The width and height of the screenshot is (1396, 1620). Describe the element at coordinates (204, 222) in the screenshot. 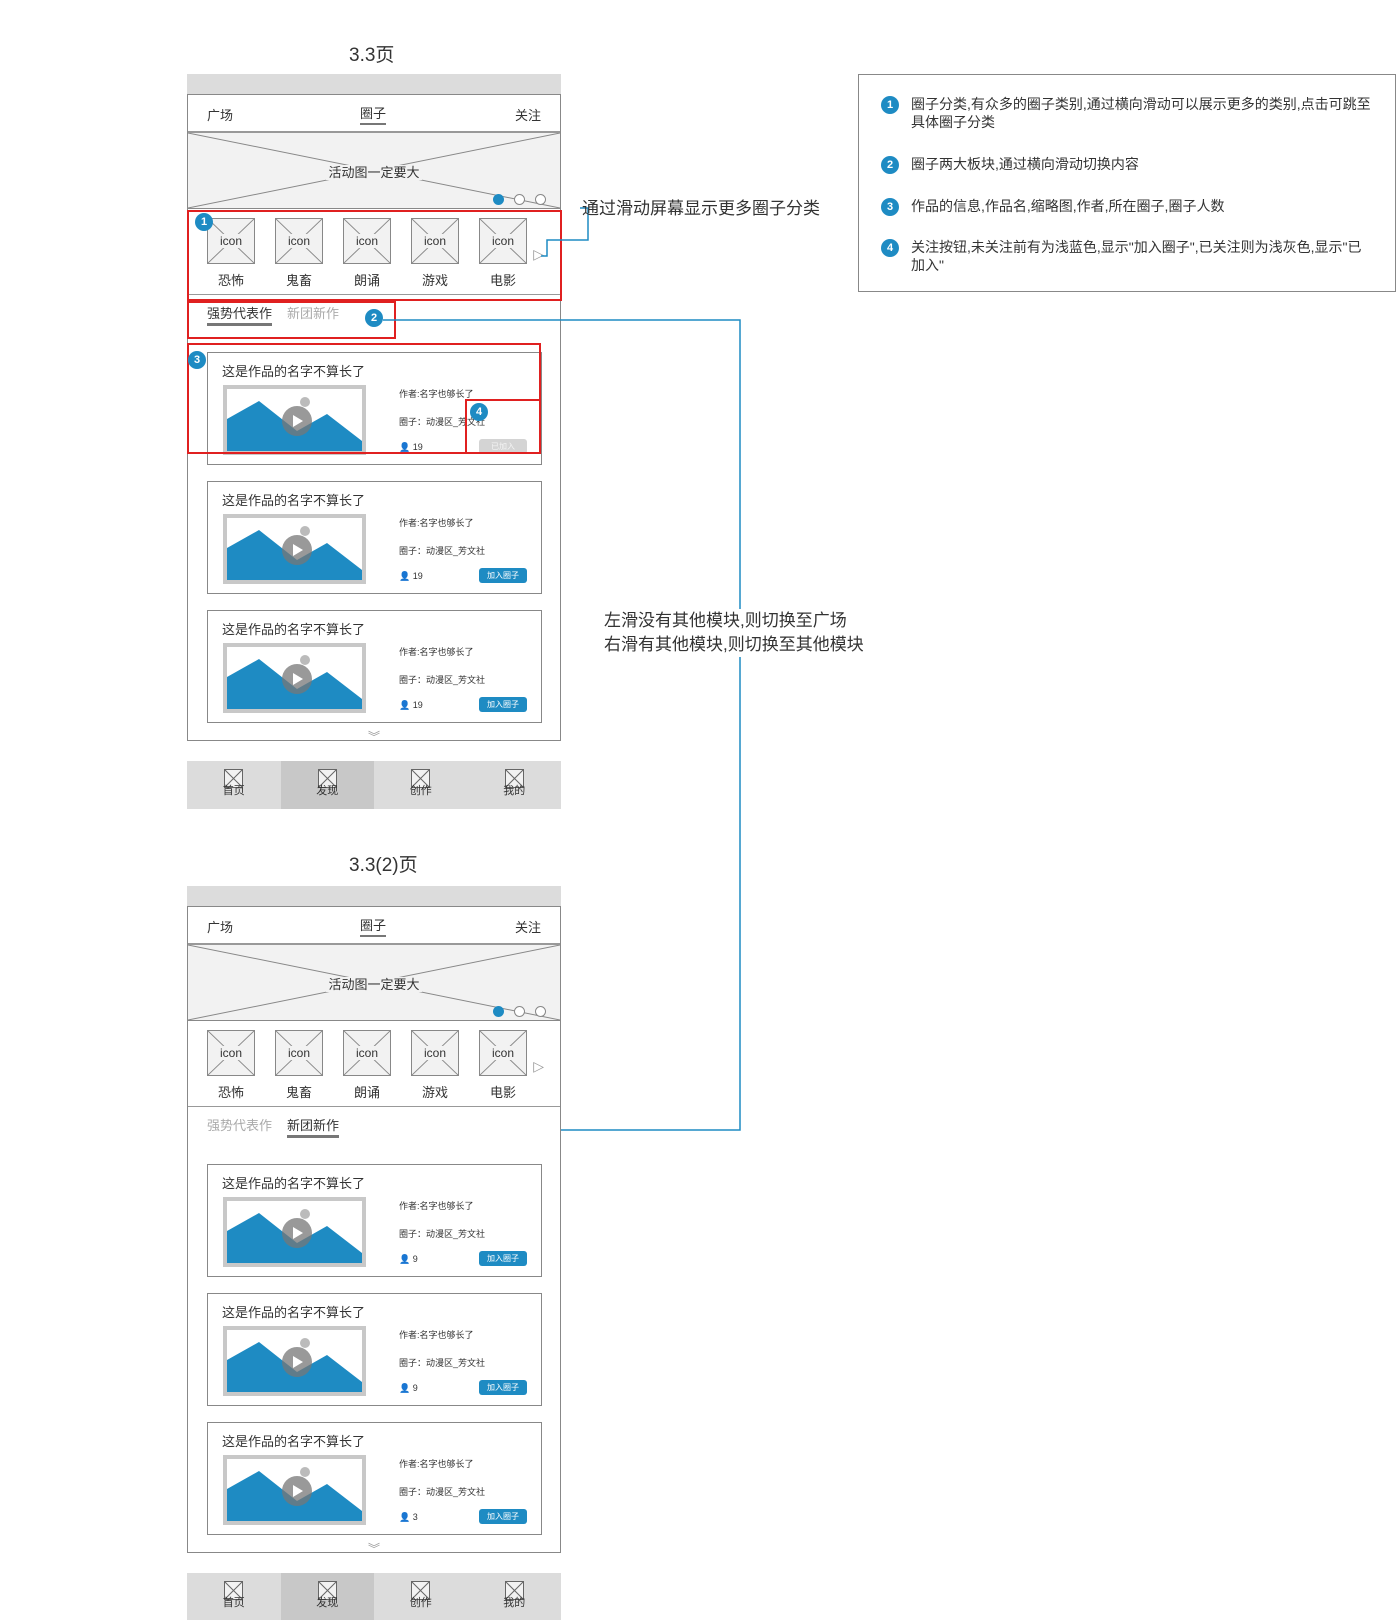

I see `badge-1: 1` at that location.